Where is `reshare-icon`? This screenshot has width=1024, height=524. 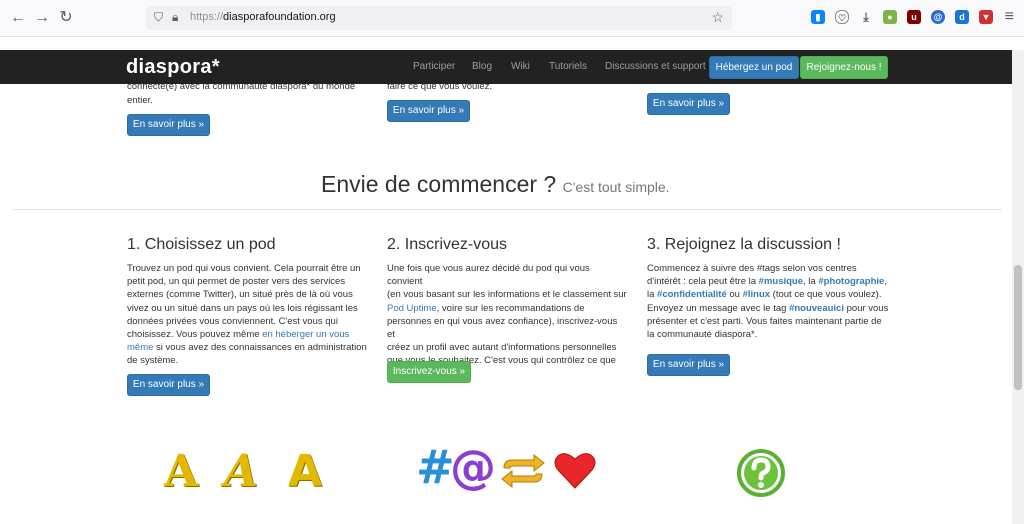
reshare-icon is located at coordinates (523, 471).